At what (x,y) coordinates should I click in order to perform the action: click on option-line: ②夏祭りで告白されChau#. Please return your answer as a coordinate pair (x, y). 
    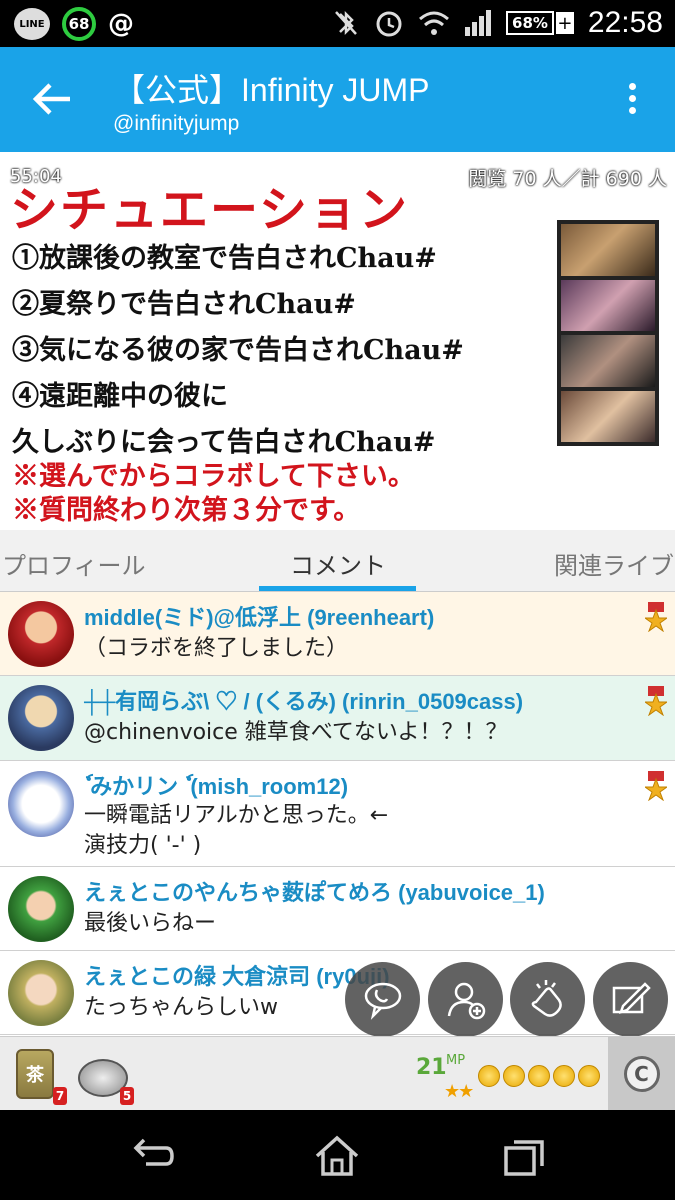
    Looking at the image, I should click on (184, 304).